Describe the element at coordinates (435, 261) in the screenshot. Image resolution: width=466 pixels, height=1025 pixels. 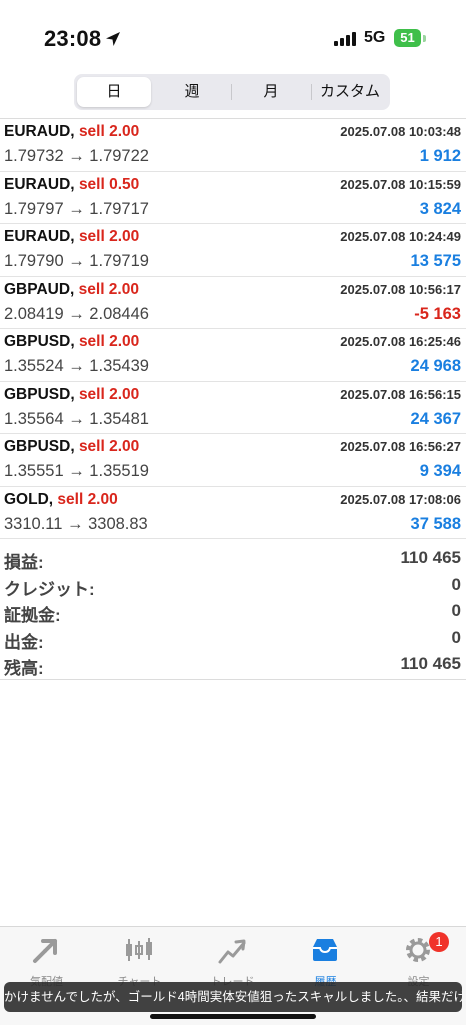
I see `deal-profit: 13 575` at that location.